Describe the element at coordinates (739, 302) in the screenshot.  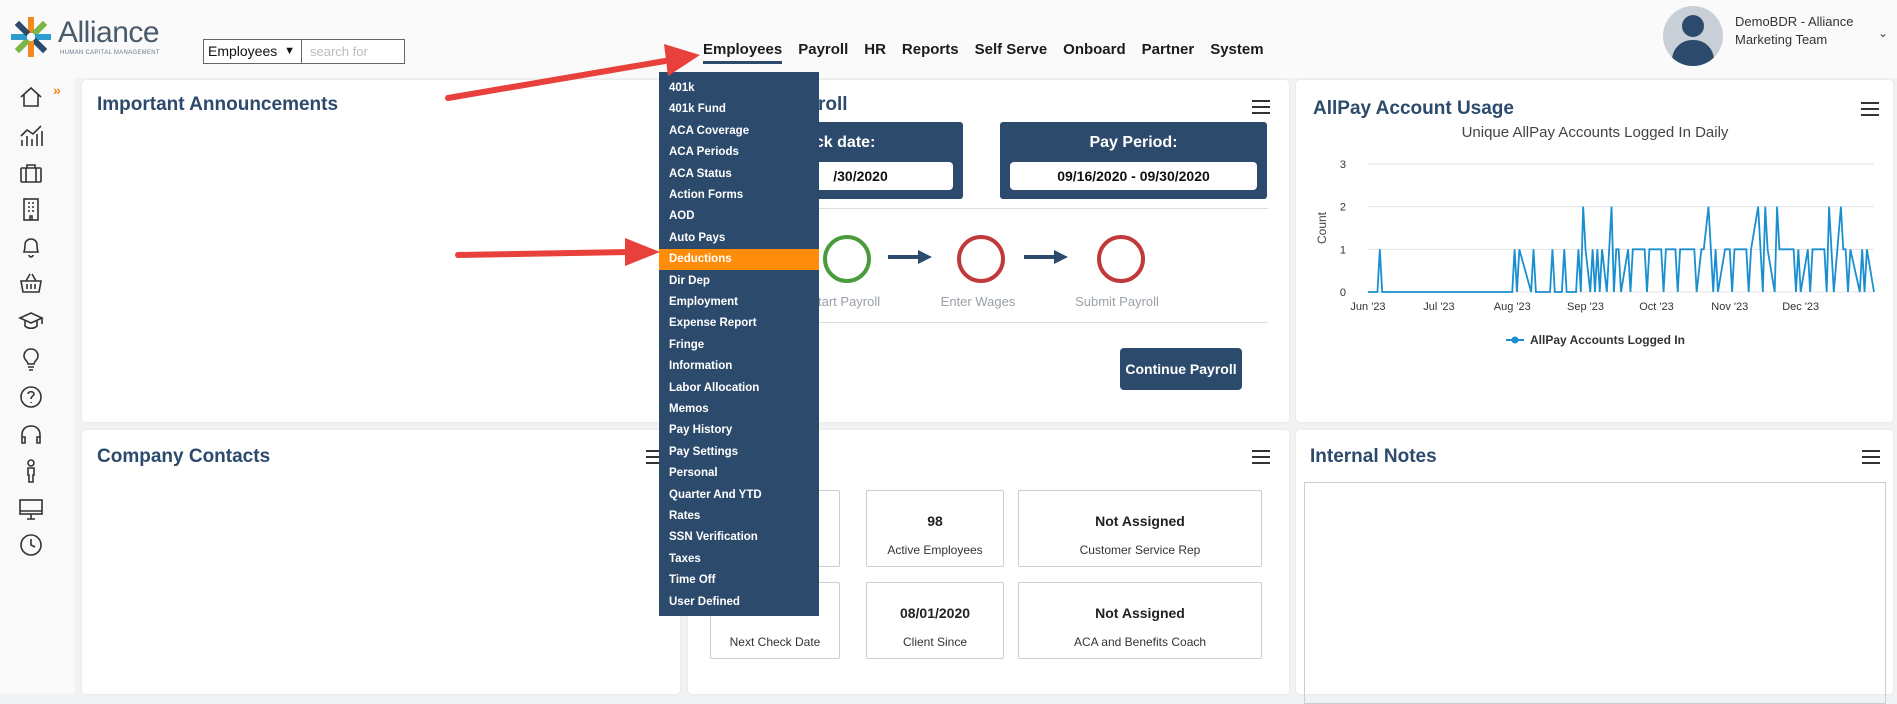
I see `dropdown-item-employment: Employment` at that location.